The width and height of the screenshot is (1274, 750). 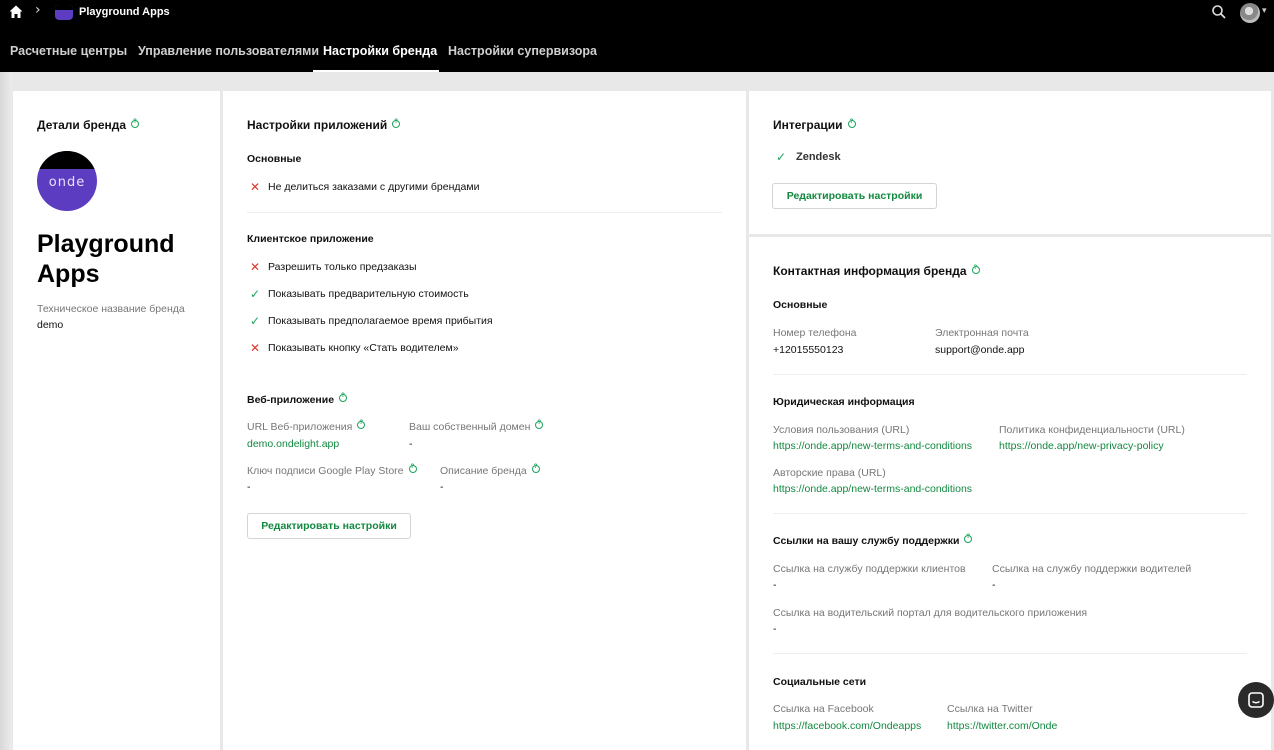 What do you see at coordinates (854, 196) in the screenshot?
I see `edit-integrations-button: Редактировать настройки` at bounding box center [854, 196].